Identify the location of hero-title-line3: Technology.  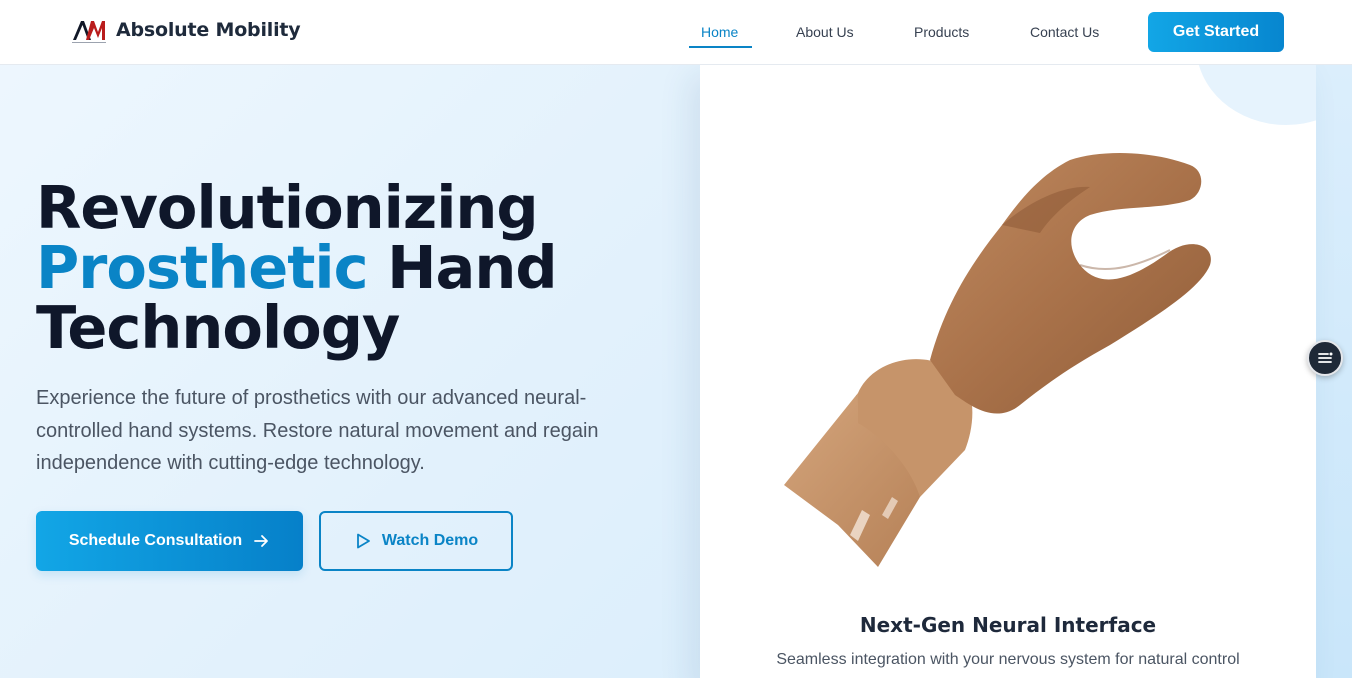
(218, 327).